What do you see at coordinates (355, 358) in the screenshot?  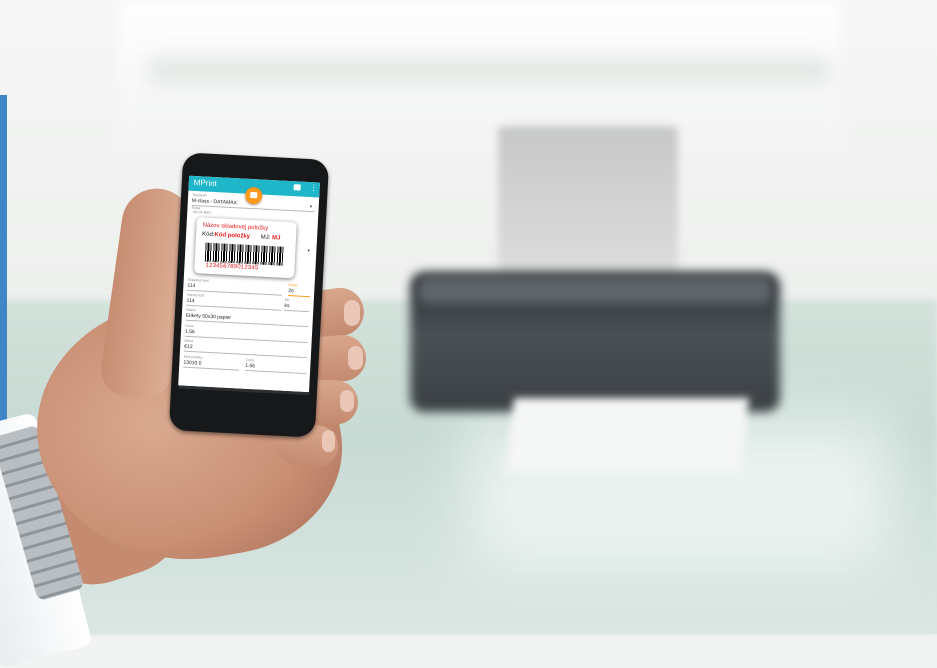 I see `nail-middle` at bounding box center [355, 358].